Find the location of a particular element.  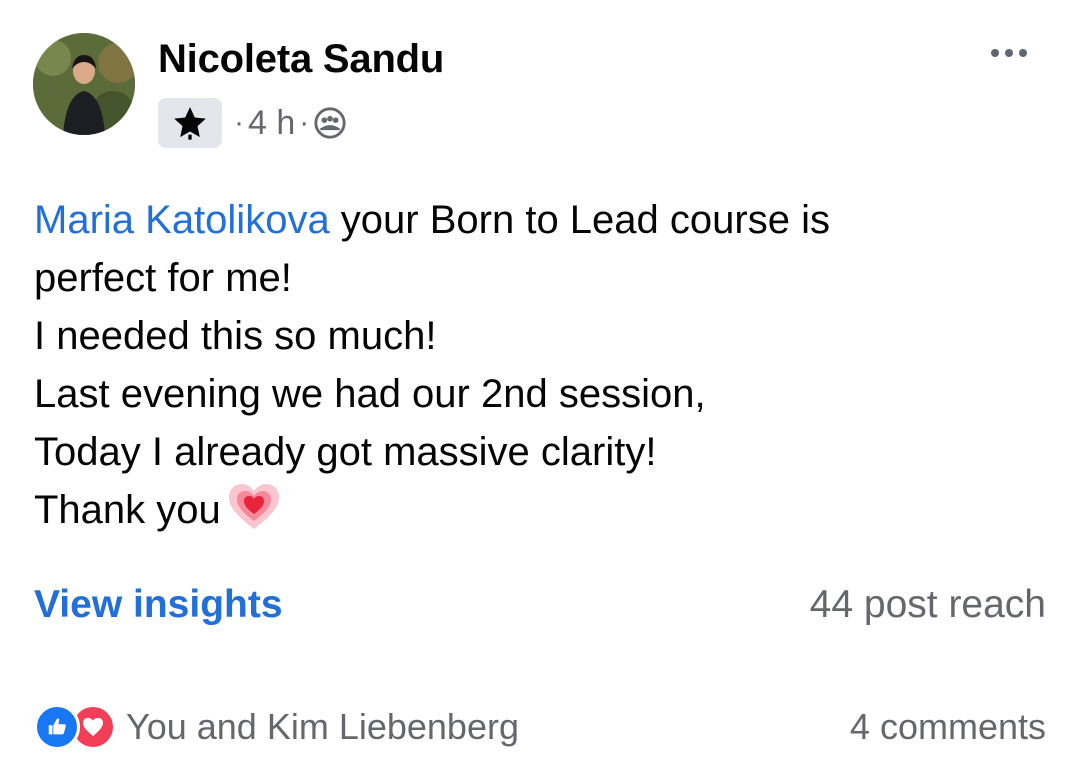

post-reach: 44 post reach is located at coordinates (927, 604).